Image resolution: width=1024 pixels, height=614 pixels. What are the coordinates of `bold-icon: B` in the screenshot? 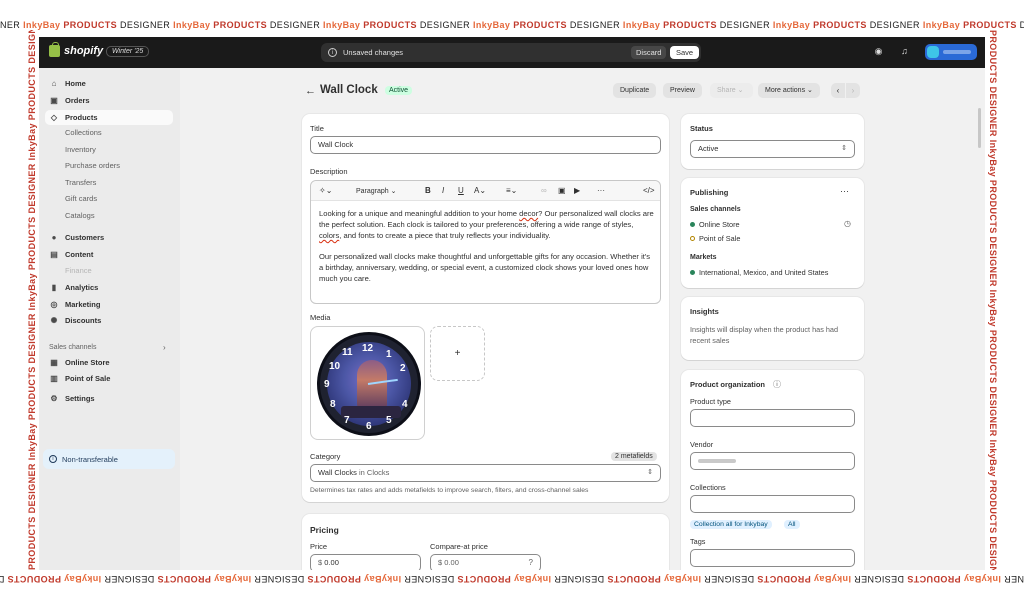 It's located at (428, 190).